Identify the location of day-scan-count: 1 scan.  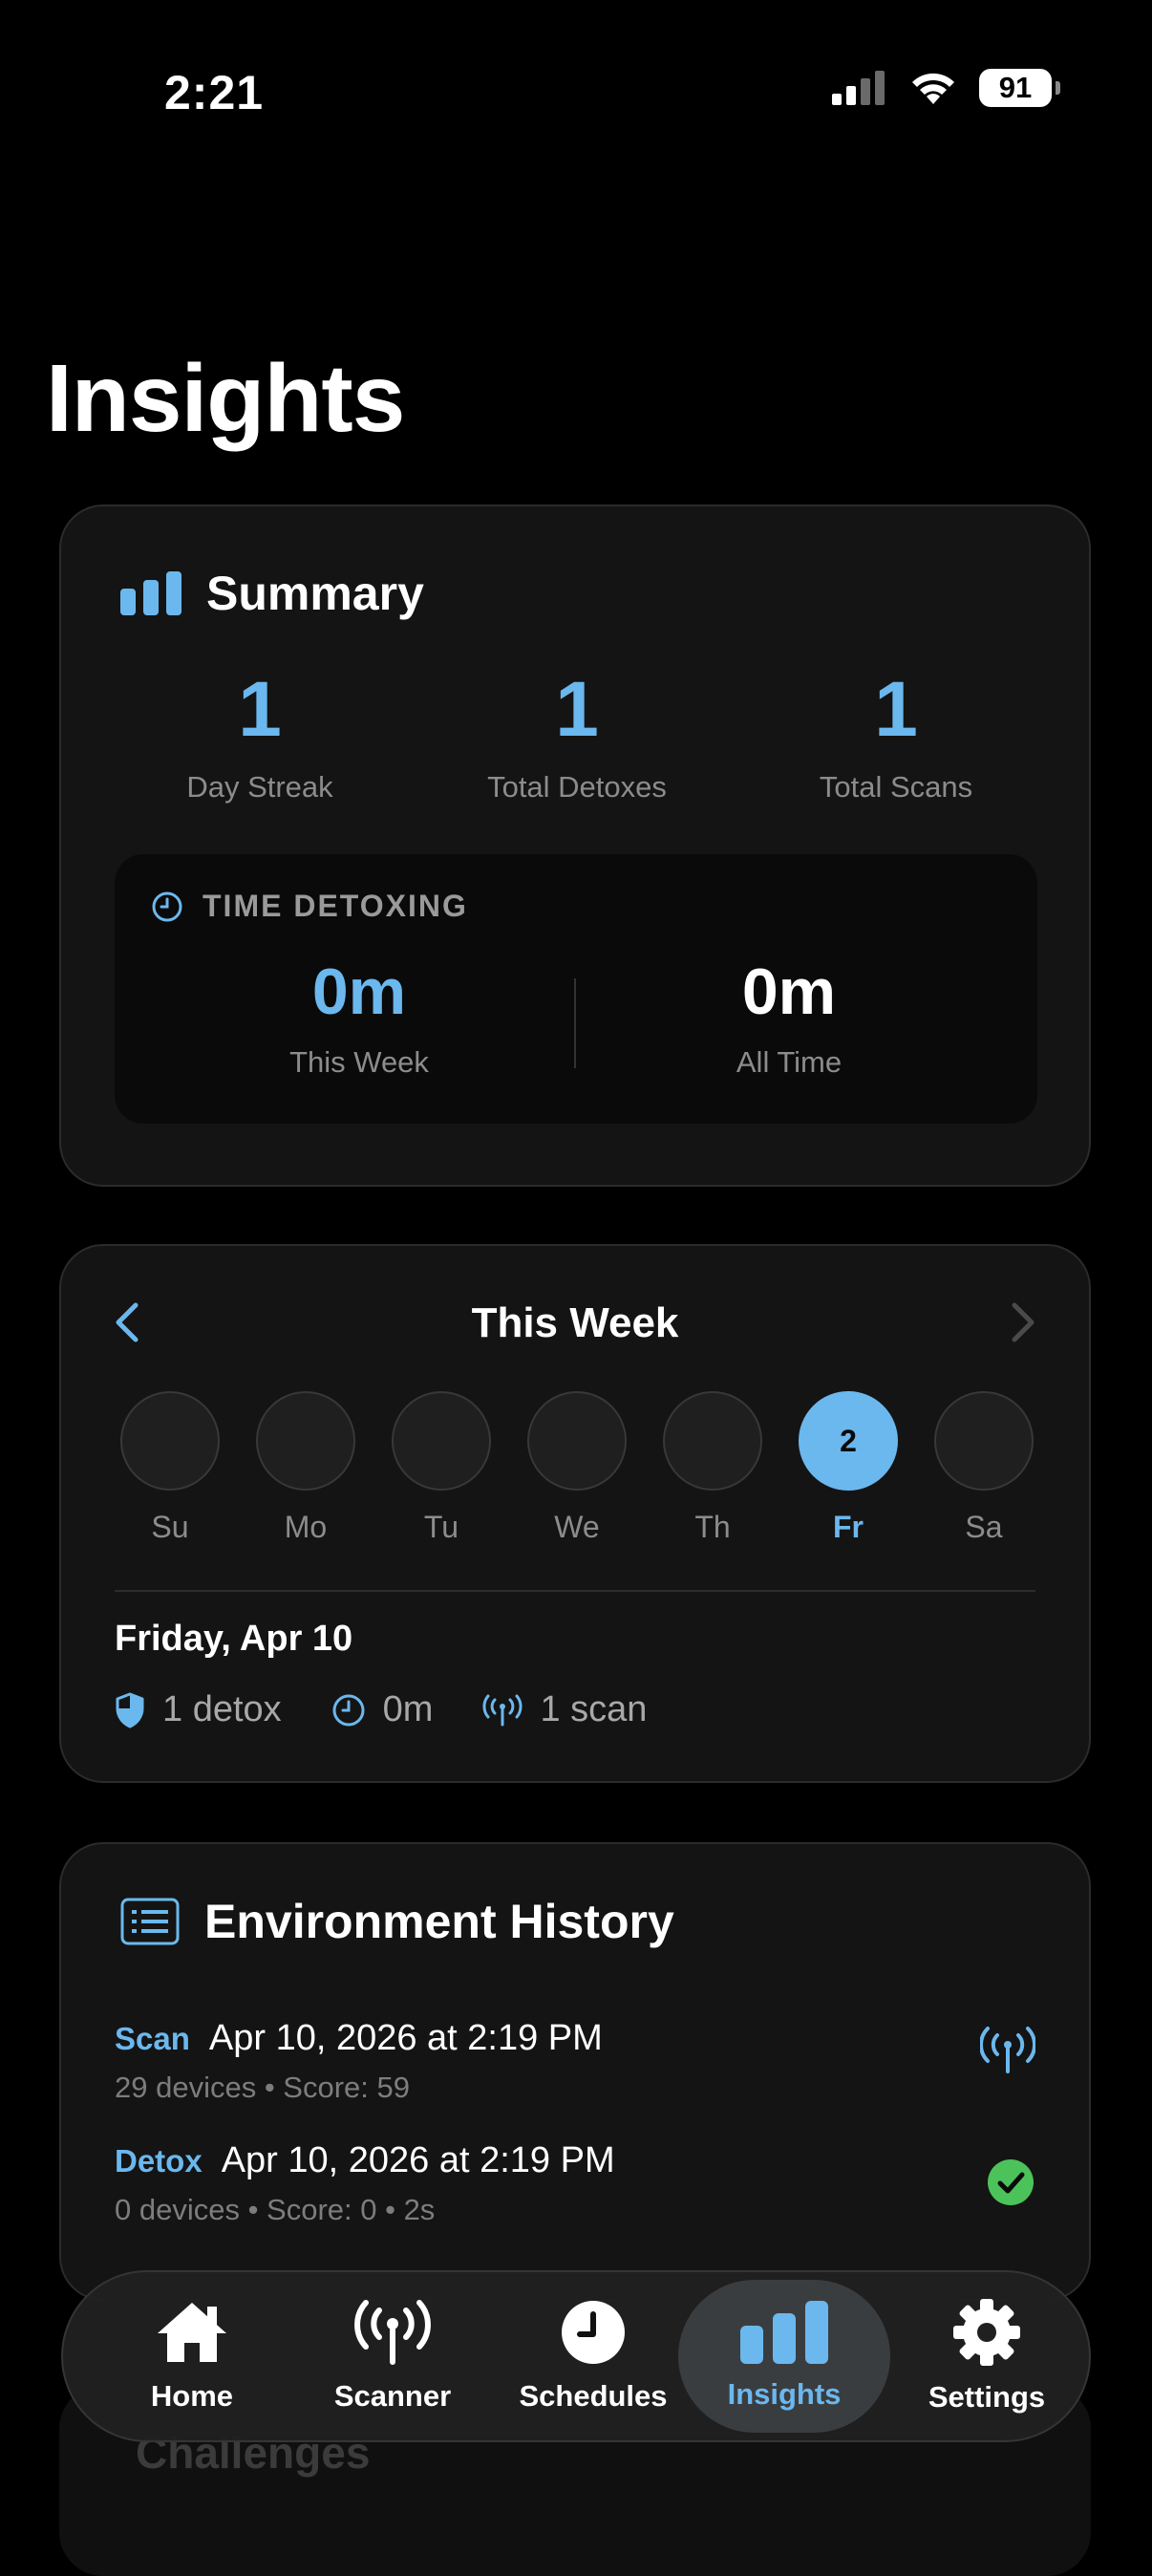
(564, 1709).